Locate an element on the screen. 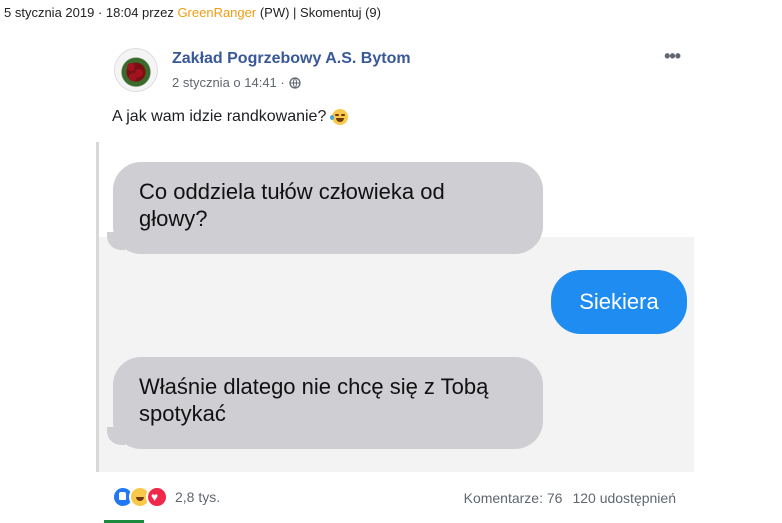  reactions-count: 2,8 tys. is located at coordinates (198, 497).